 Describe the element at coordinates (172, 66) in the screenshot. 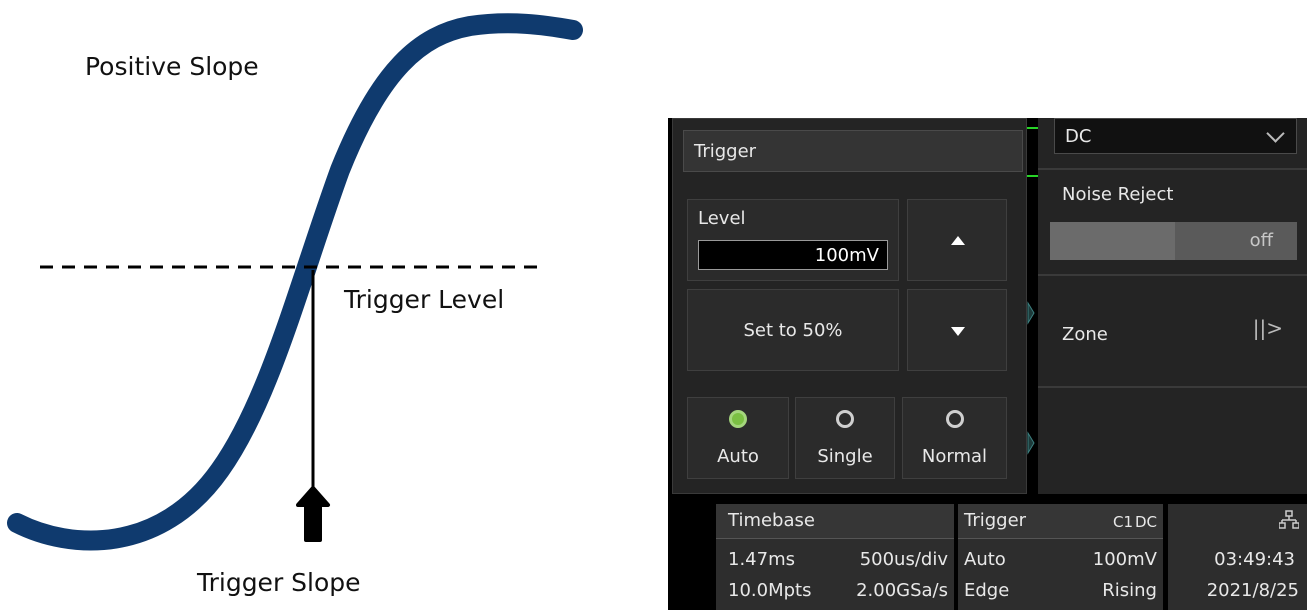

I see `positive-slope-label: Positive Slope` at that location.